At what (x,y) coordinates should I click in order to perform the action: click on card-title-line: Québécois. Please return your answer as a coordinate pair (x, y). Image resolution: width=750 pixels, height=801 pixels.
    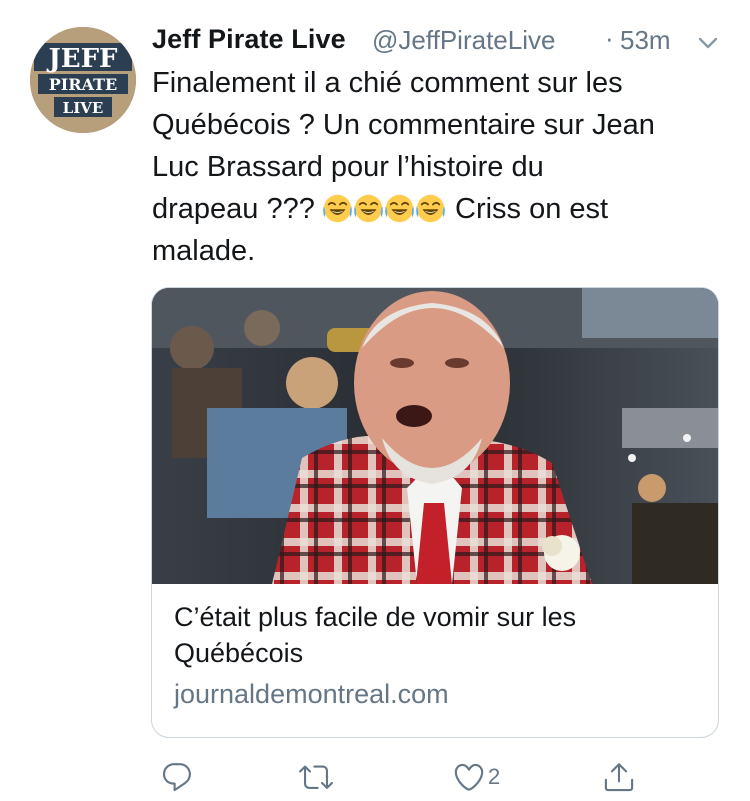
    Looking at the image, I should click on (239, 653).